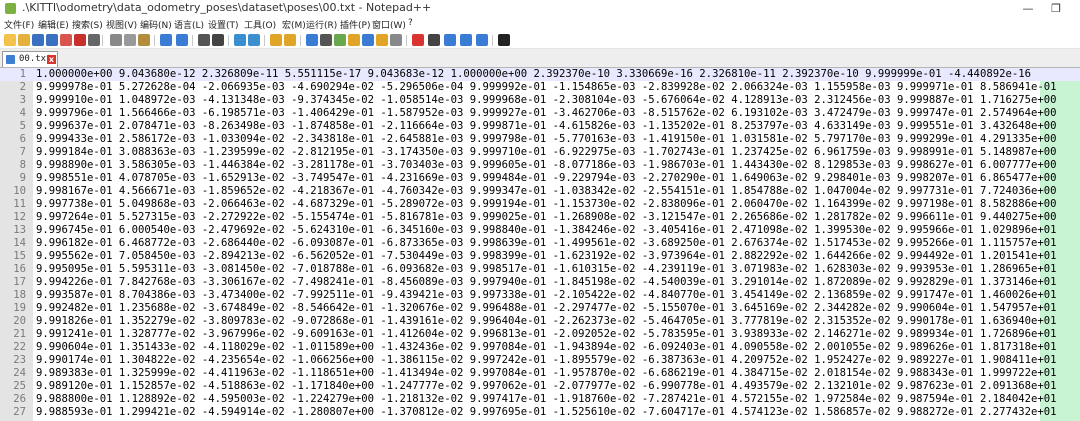  I want to click on misc-icon, so click(504, 40).